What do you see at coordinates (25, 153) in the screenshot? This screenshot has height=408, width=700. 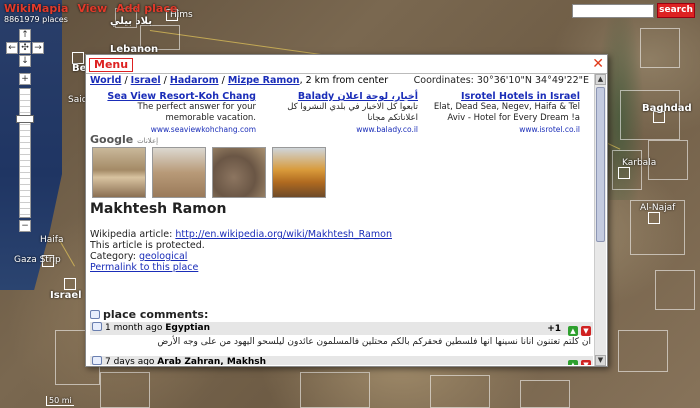 I see `zoom-slider` at bounding box center [25, 153].